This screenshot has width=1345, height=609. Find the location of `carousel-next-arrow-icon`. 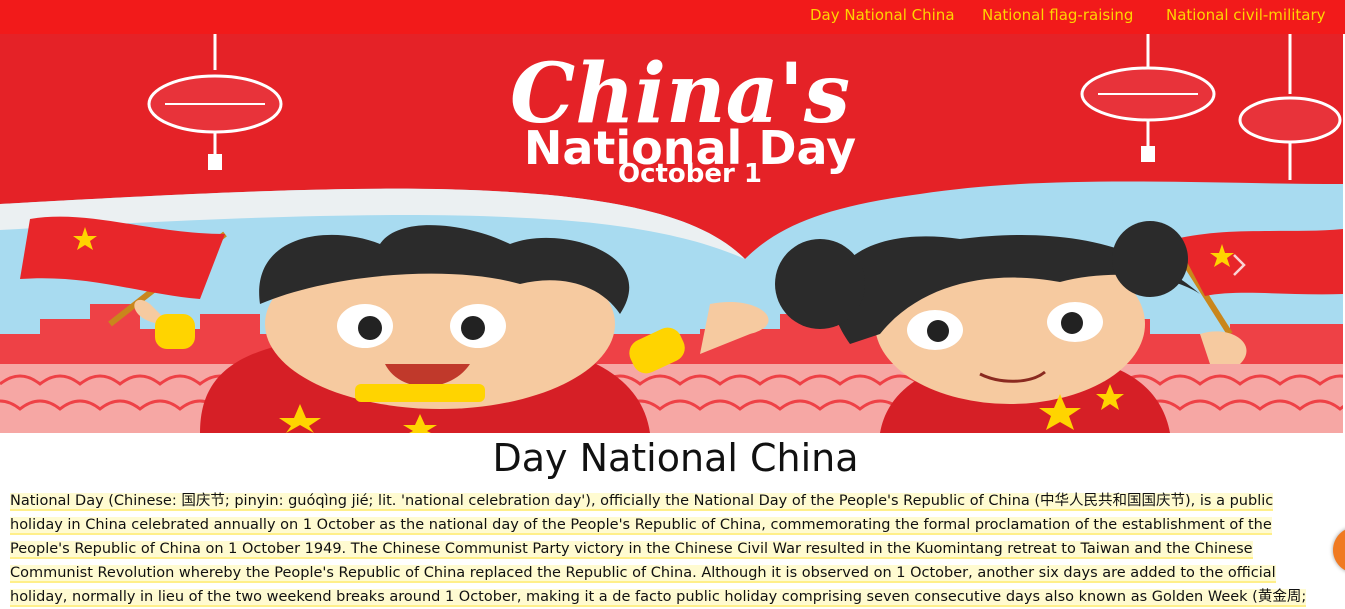

carousel-next-arrow-icon is located at coordinates (1239, 265).